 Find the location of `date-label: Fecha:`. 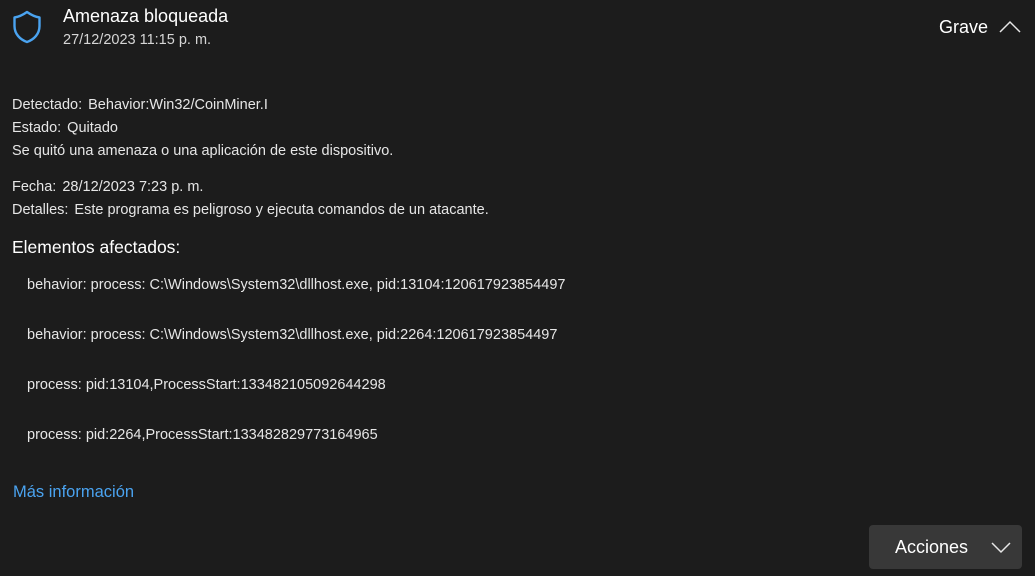

date-label: Fecha: is located at coordinates (34, 187).